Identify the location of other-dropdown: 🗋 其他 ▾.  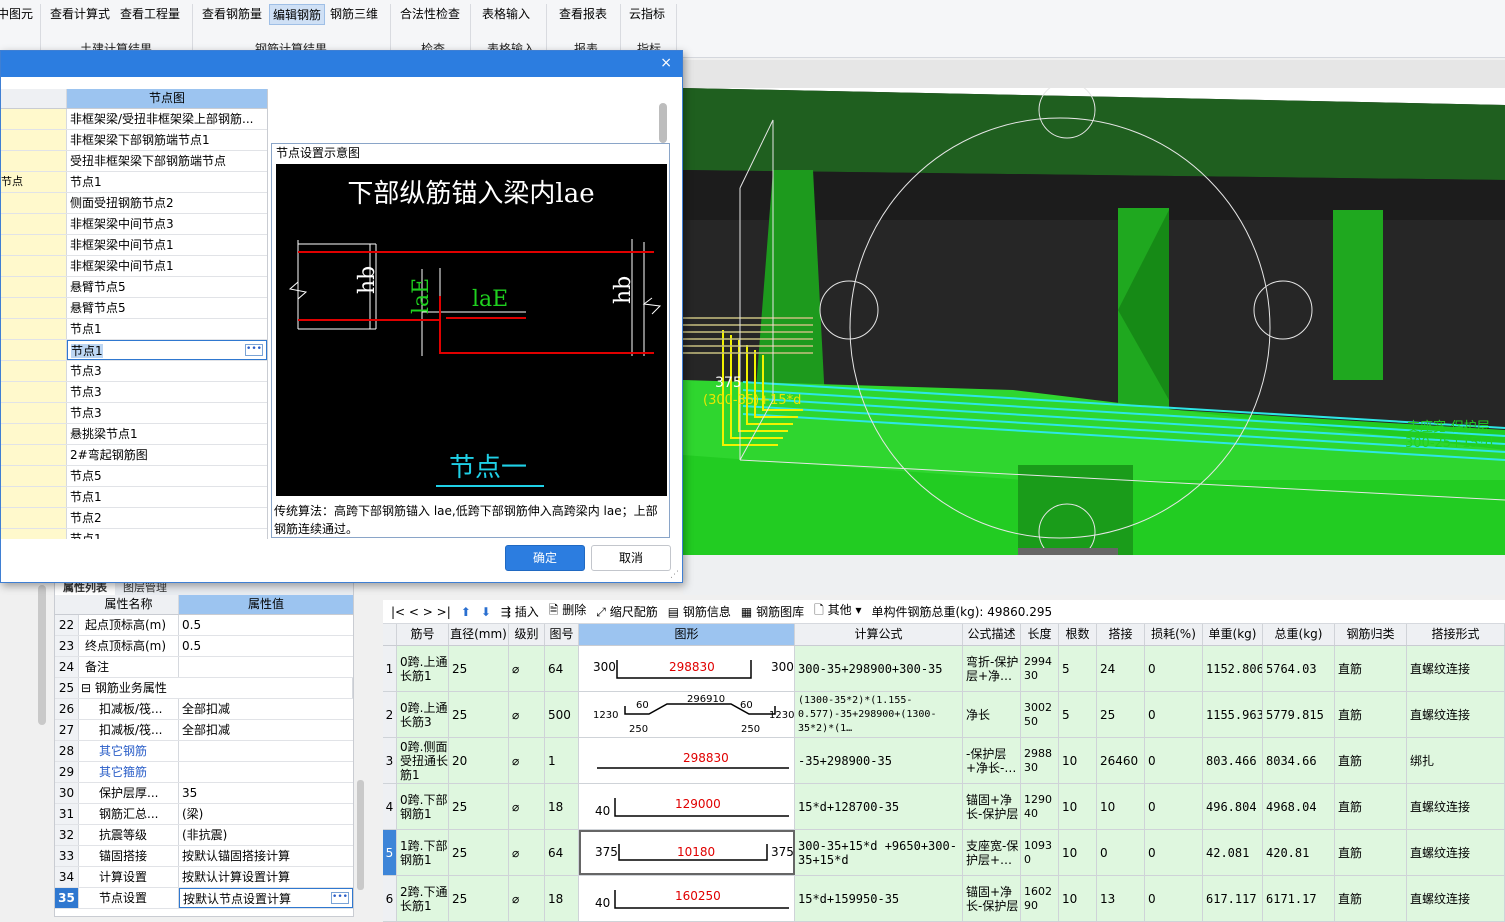
(837, 611).